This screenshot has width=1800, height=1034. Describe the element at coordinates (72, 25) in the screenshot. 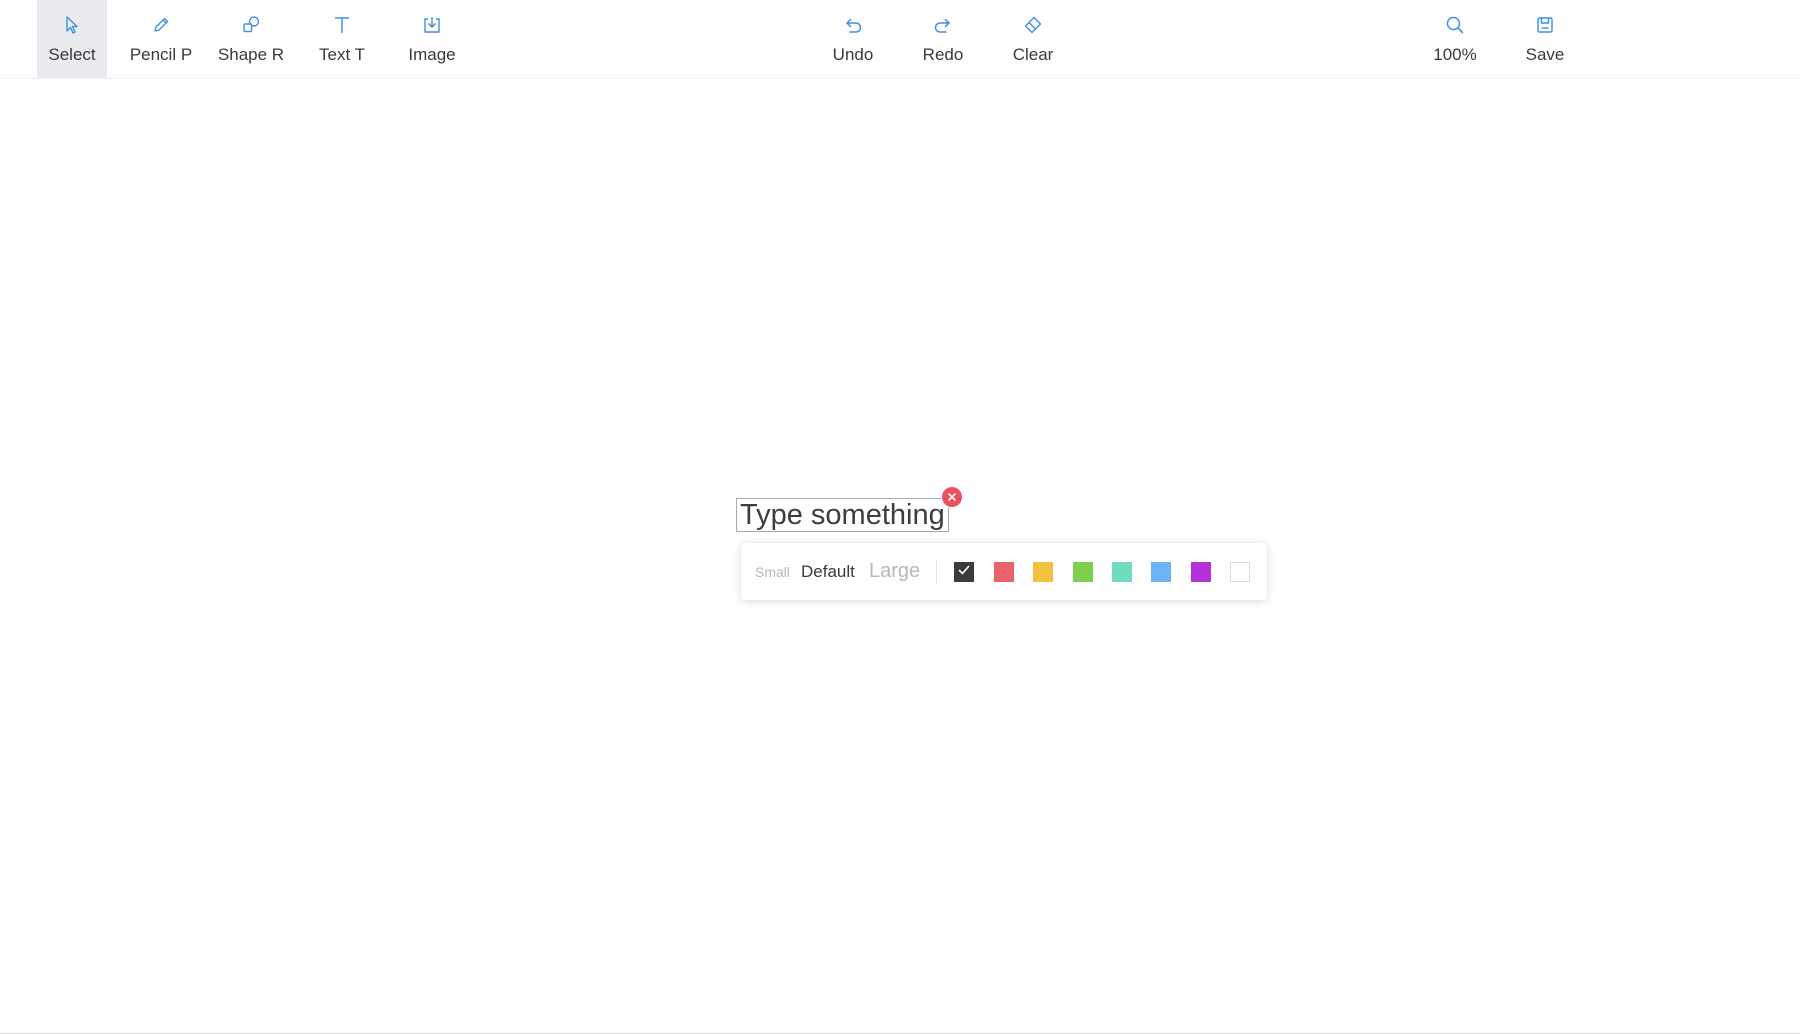

I see `cursor-arrow-icon` at that location.